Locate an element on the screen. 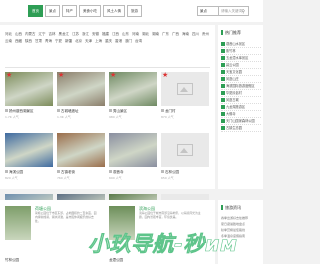 The image size is (320, 264). card-title-text: 龙门村 is located at coordinates (170, 111).